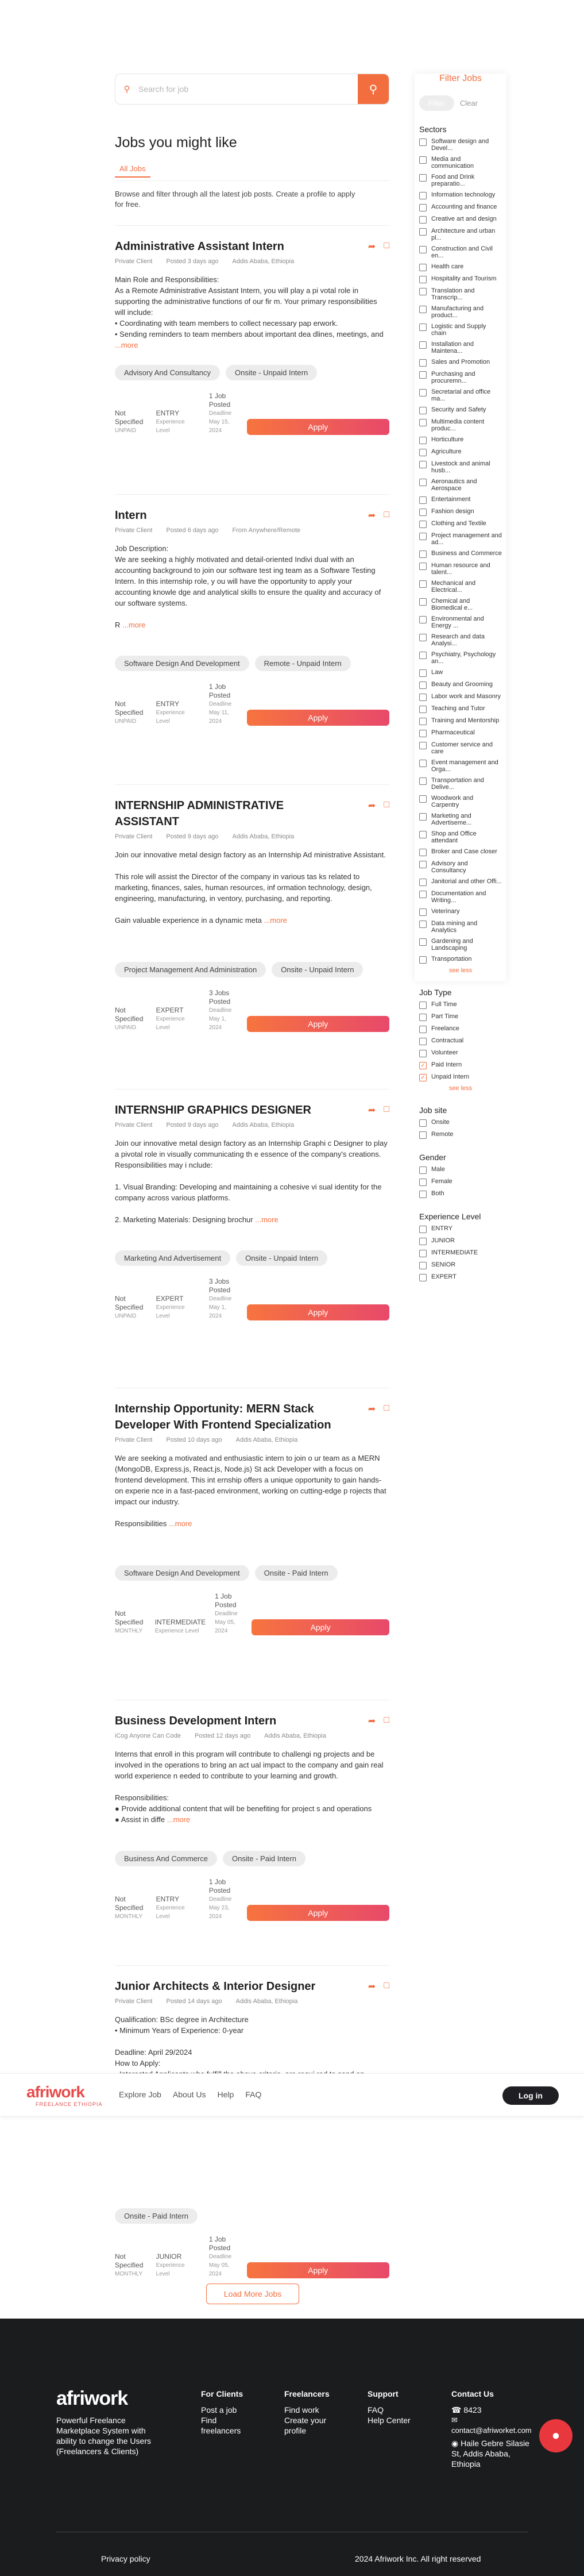  I want to click on filter-option: Law, so click(460, 673).